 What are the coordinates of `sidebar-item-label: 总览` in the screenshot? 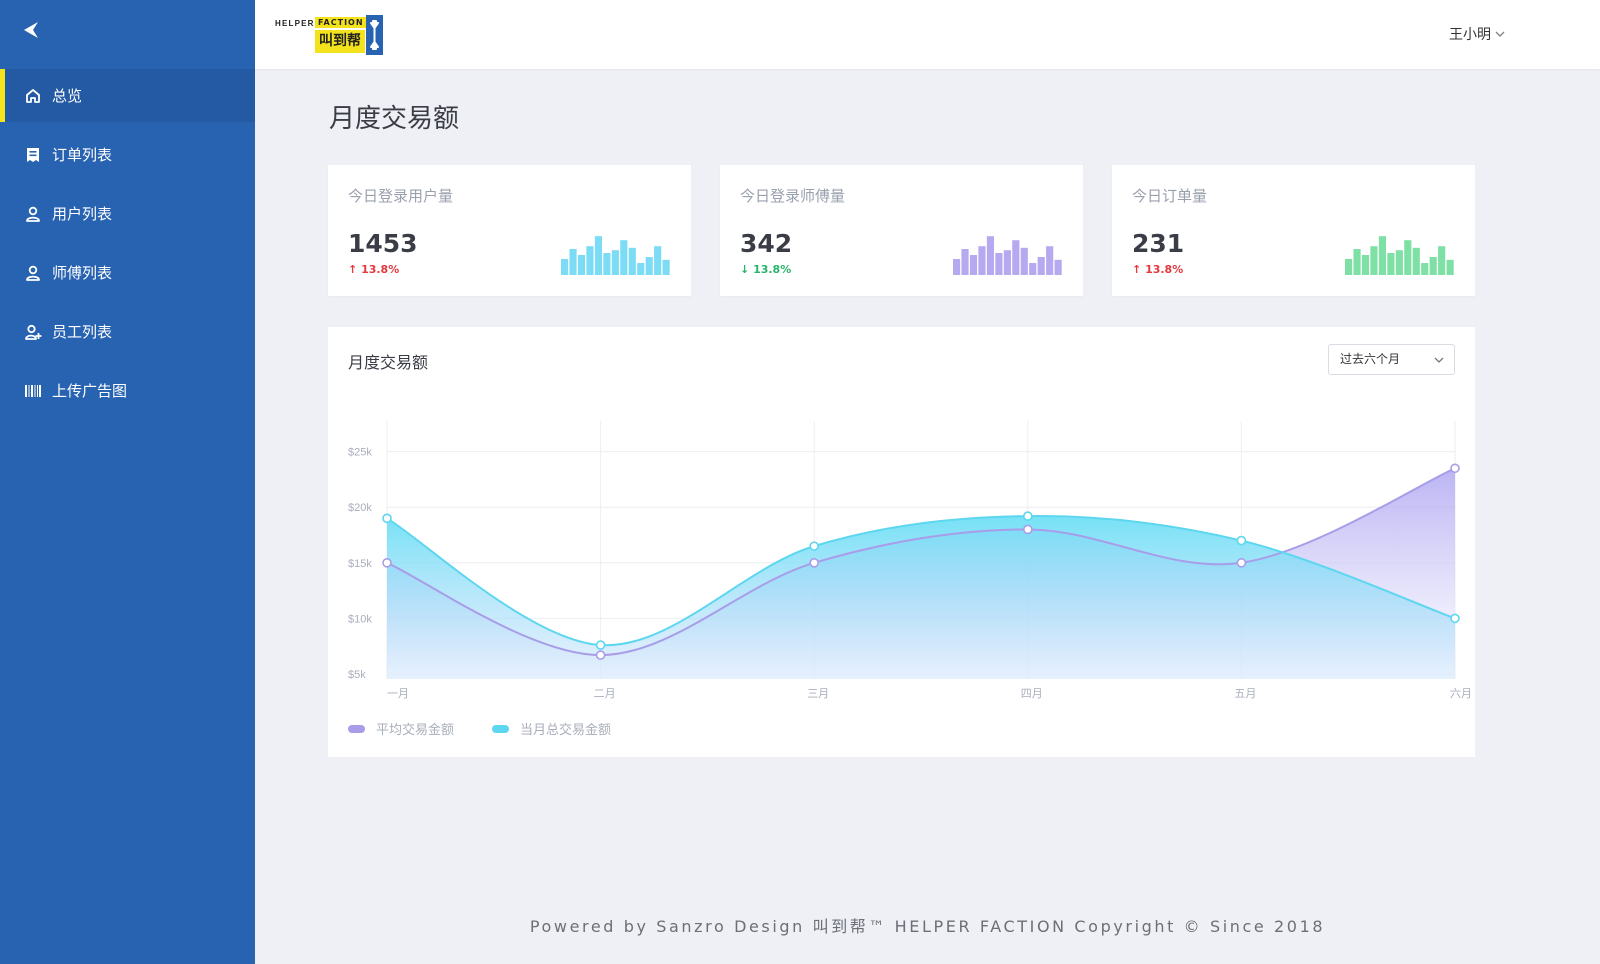 It's located at (67, 96).